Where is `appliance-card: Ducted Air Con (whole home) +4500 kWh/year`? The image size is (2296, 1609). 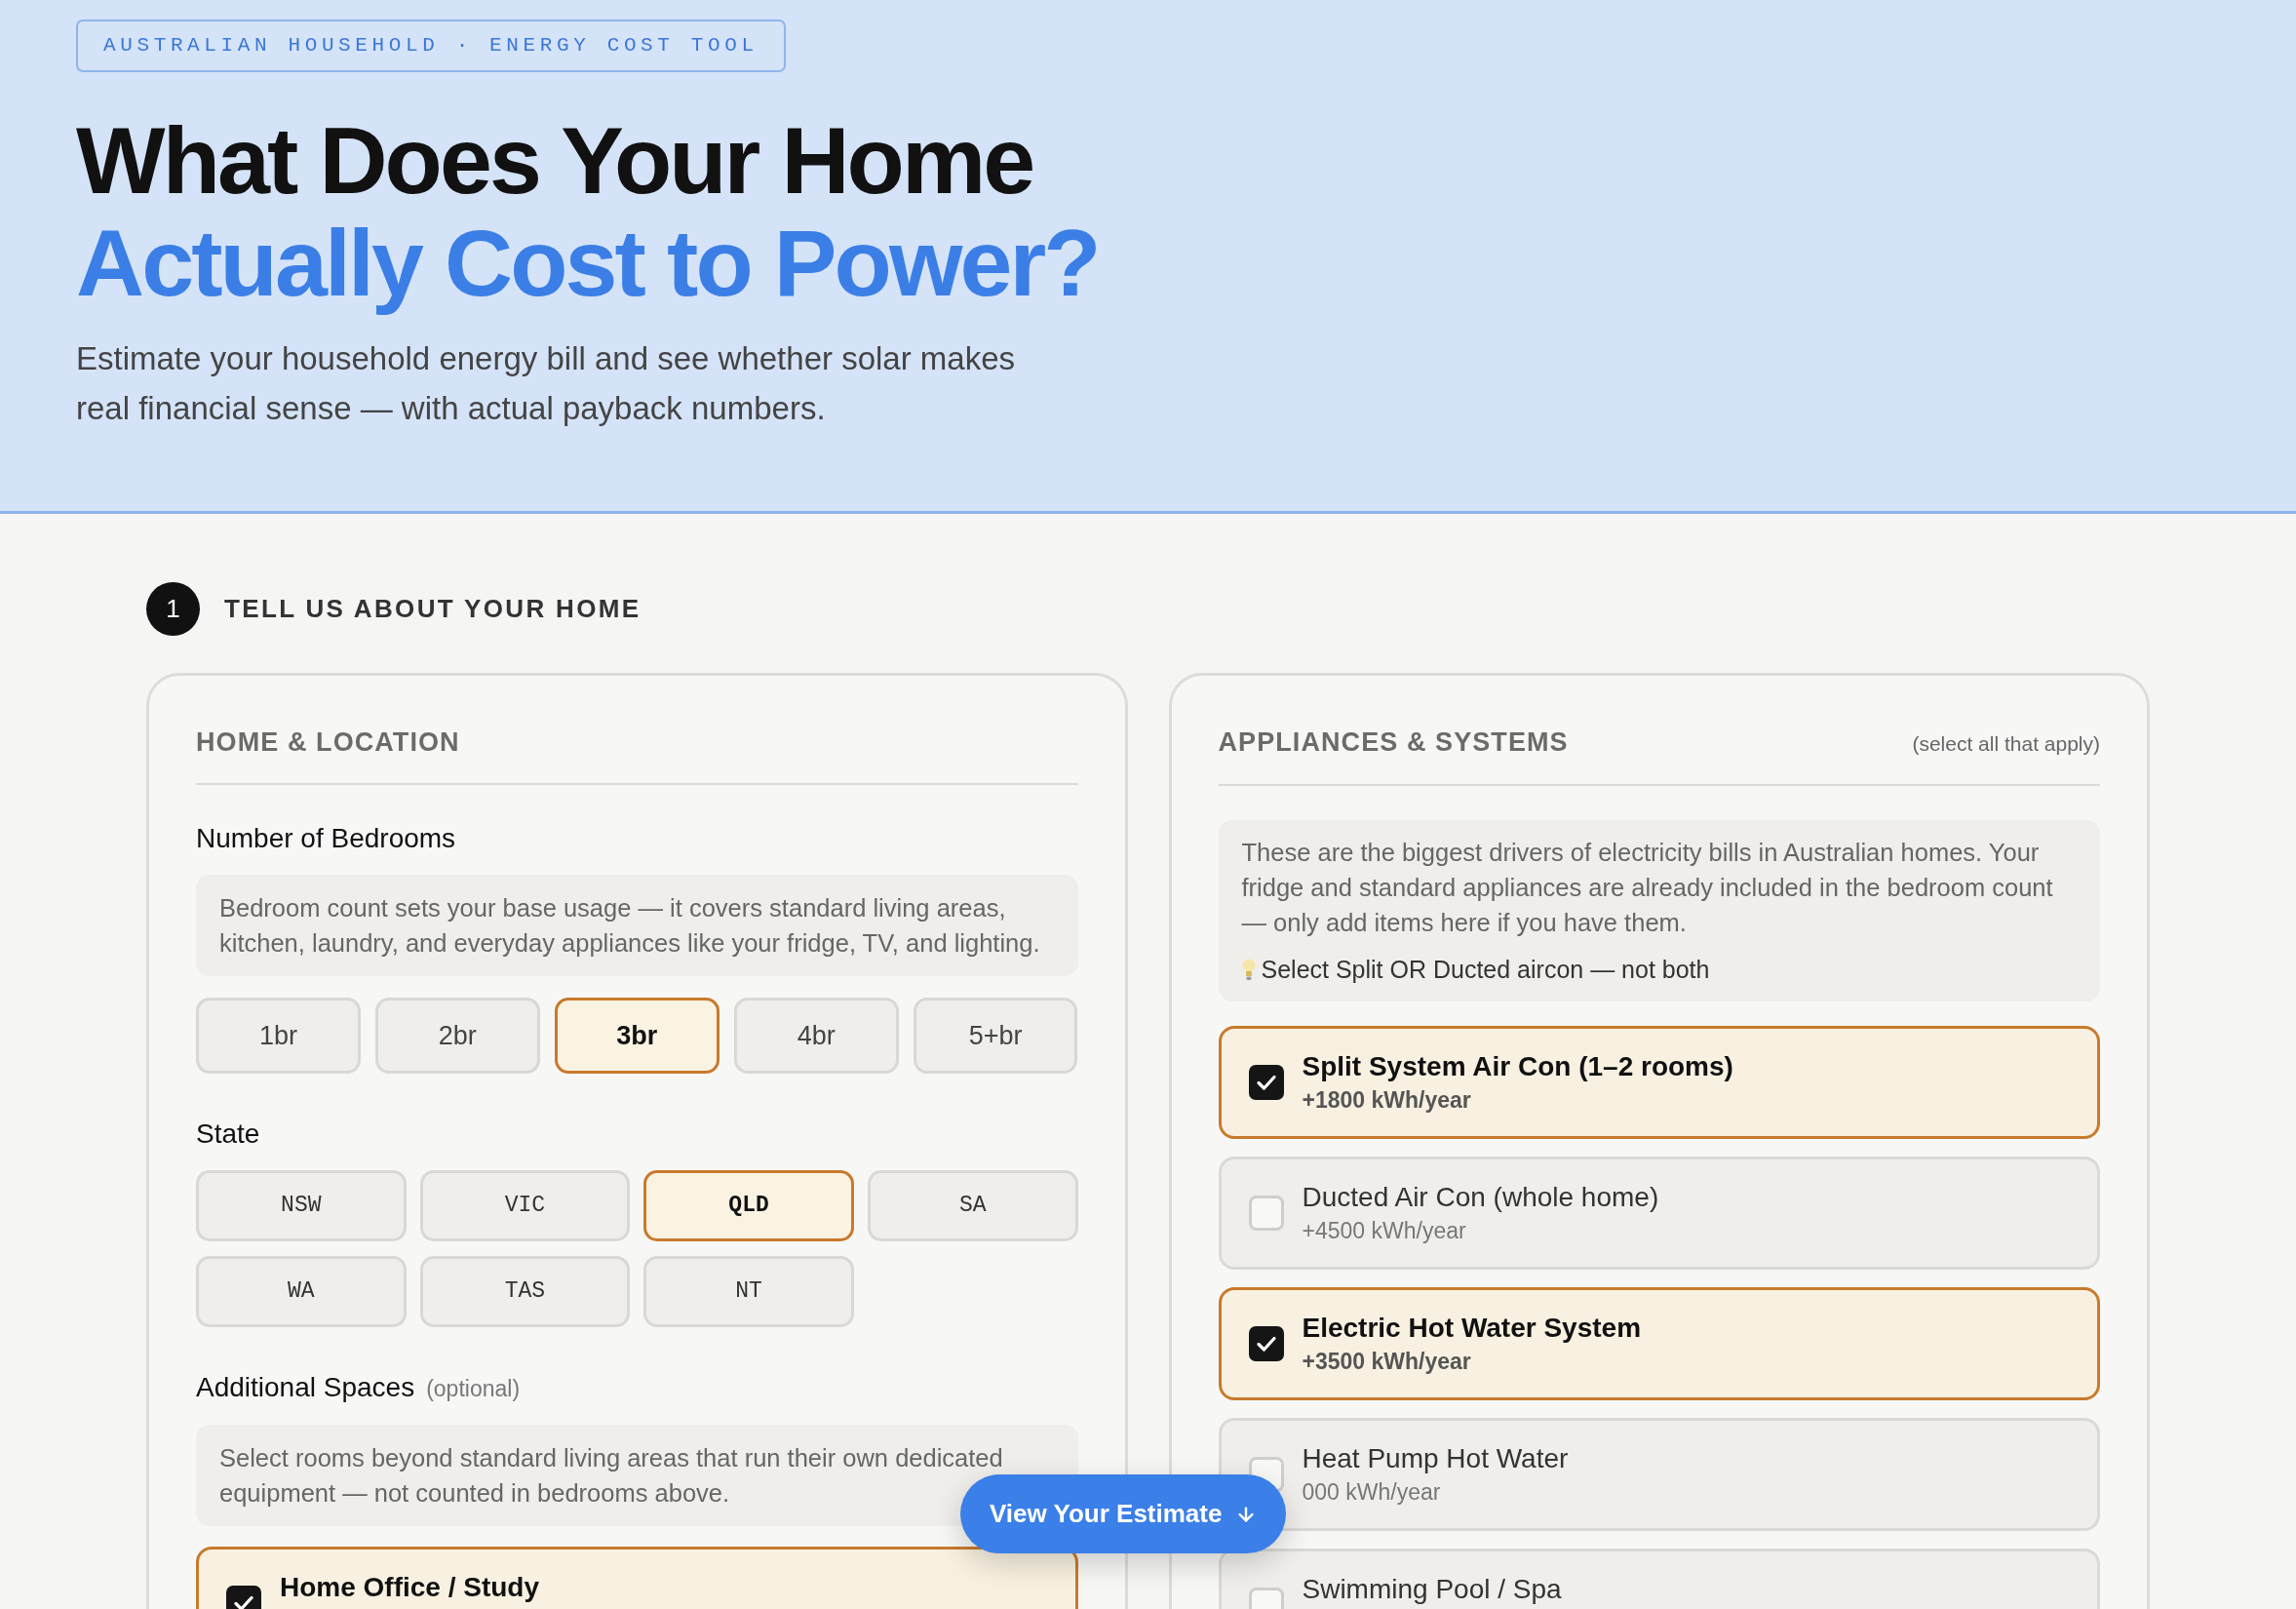
appliance-card: Ducted Air Con (whole home) +4500 kWh/year is located at coordinates (1659, 1213).